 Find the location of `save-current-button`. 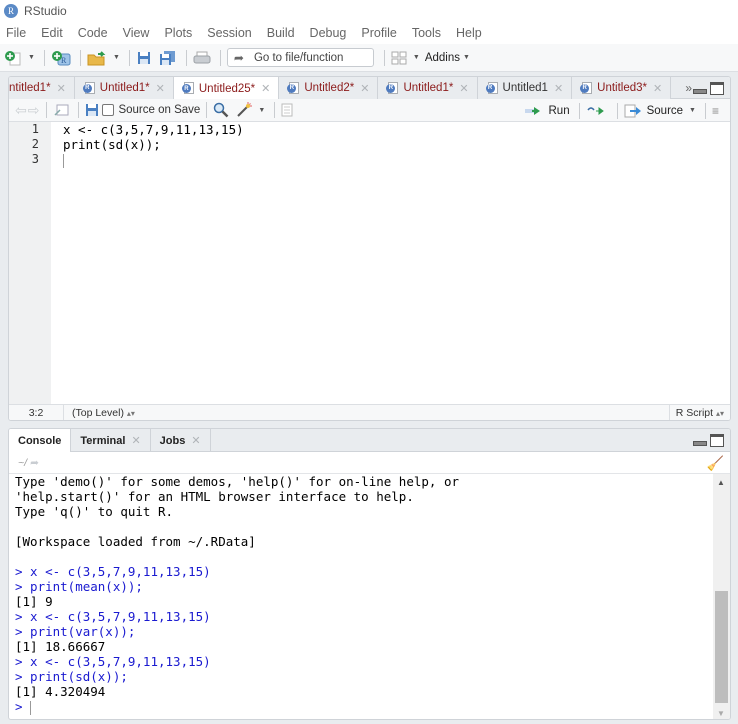

save-current-button is located at coordinates (92, 110).